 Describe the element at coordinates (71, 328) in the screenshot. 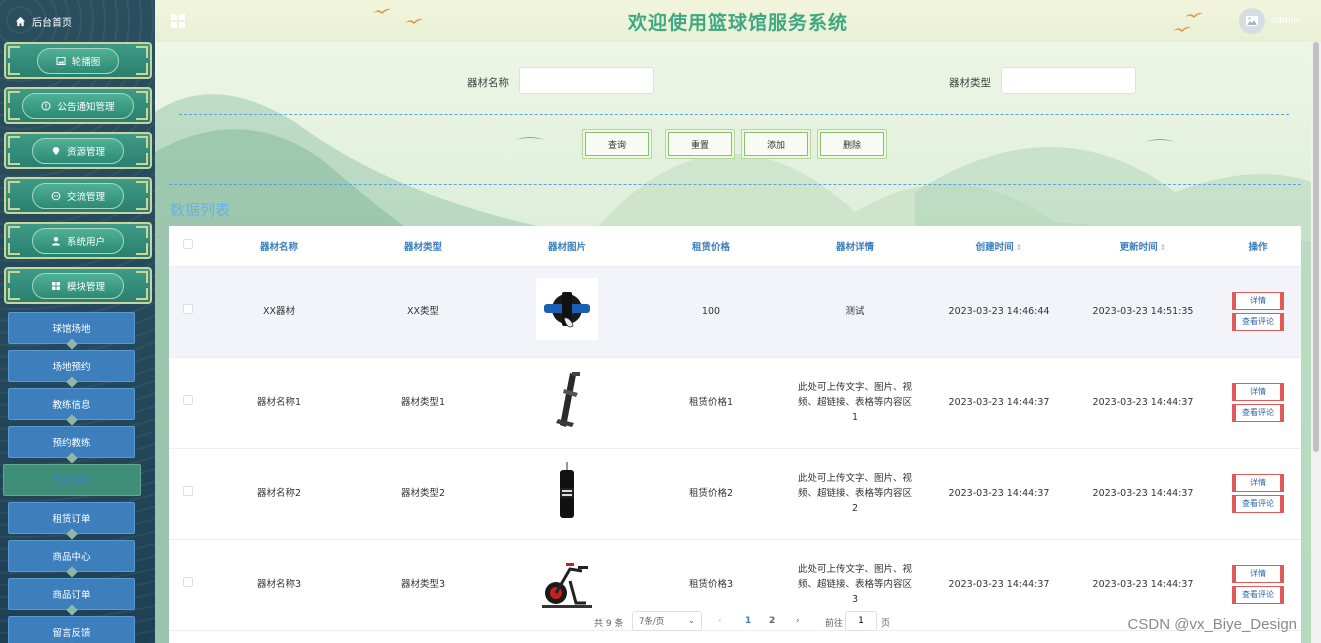

I see `sidebar-item-courts: 球馆场地` at that location.